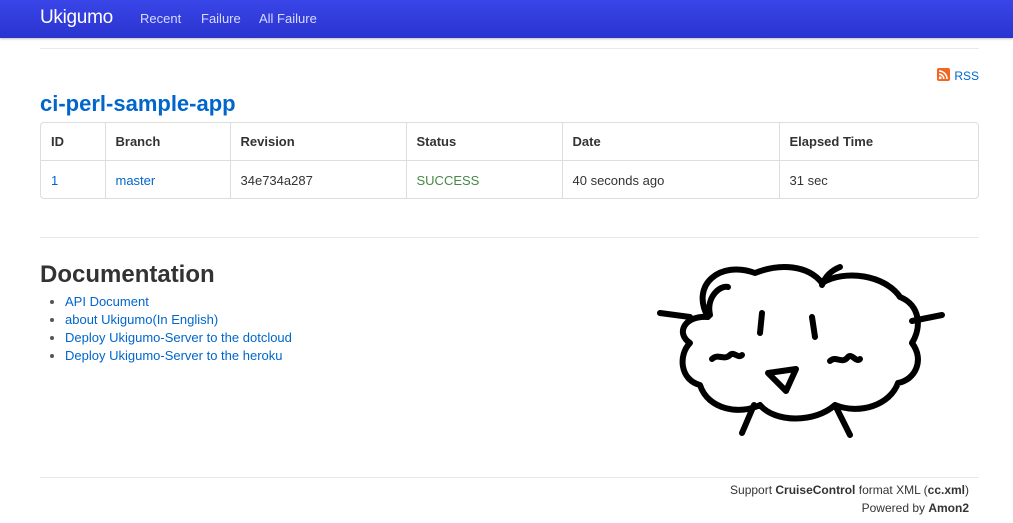 Image resolution: width=1013 pixels, height=523 pixels. What do you see at coordinates (506, 19) in the screenshot?
I see `navbar: Ukigumo Recent Failure All Failure` at bounding box center [506, 19].